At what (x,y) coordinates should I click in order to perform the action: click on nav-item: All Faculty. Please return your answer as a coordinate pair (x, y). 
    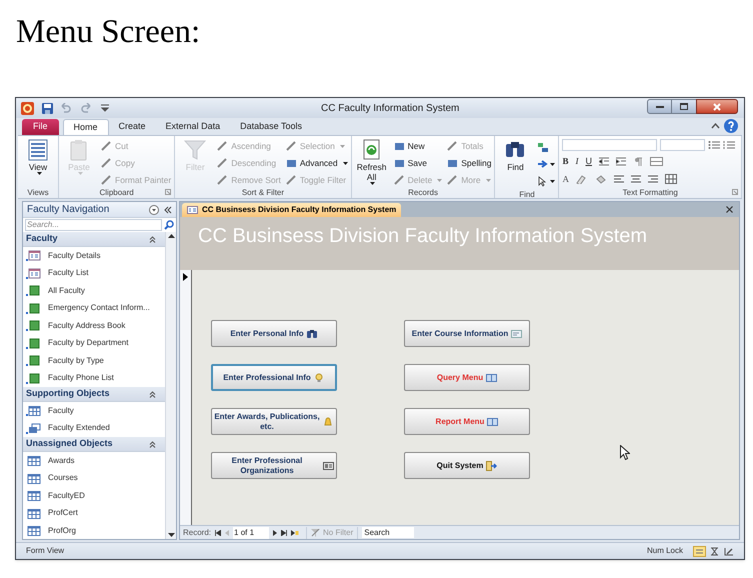
    Looking at the image, I should click on (94, 291).